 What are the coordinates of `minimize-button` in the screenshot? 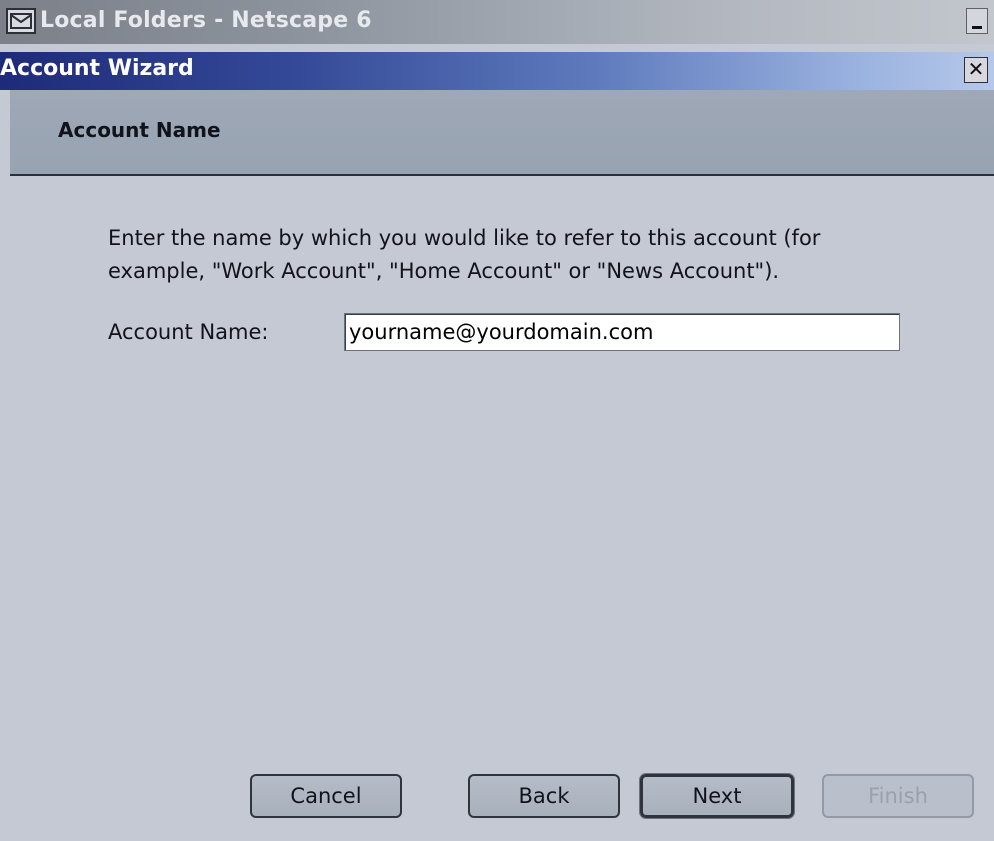 It's located at (977, 21).